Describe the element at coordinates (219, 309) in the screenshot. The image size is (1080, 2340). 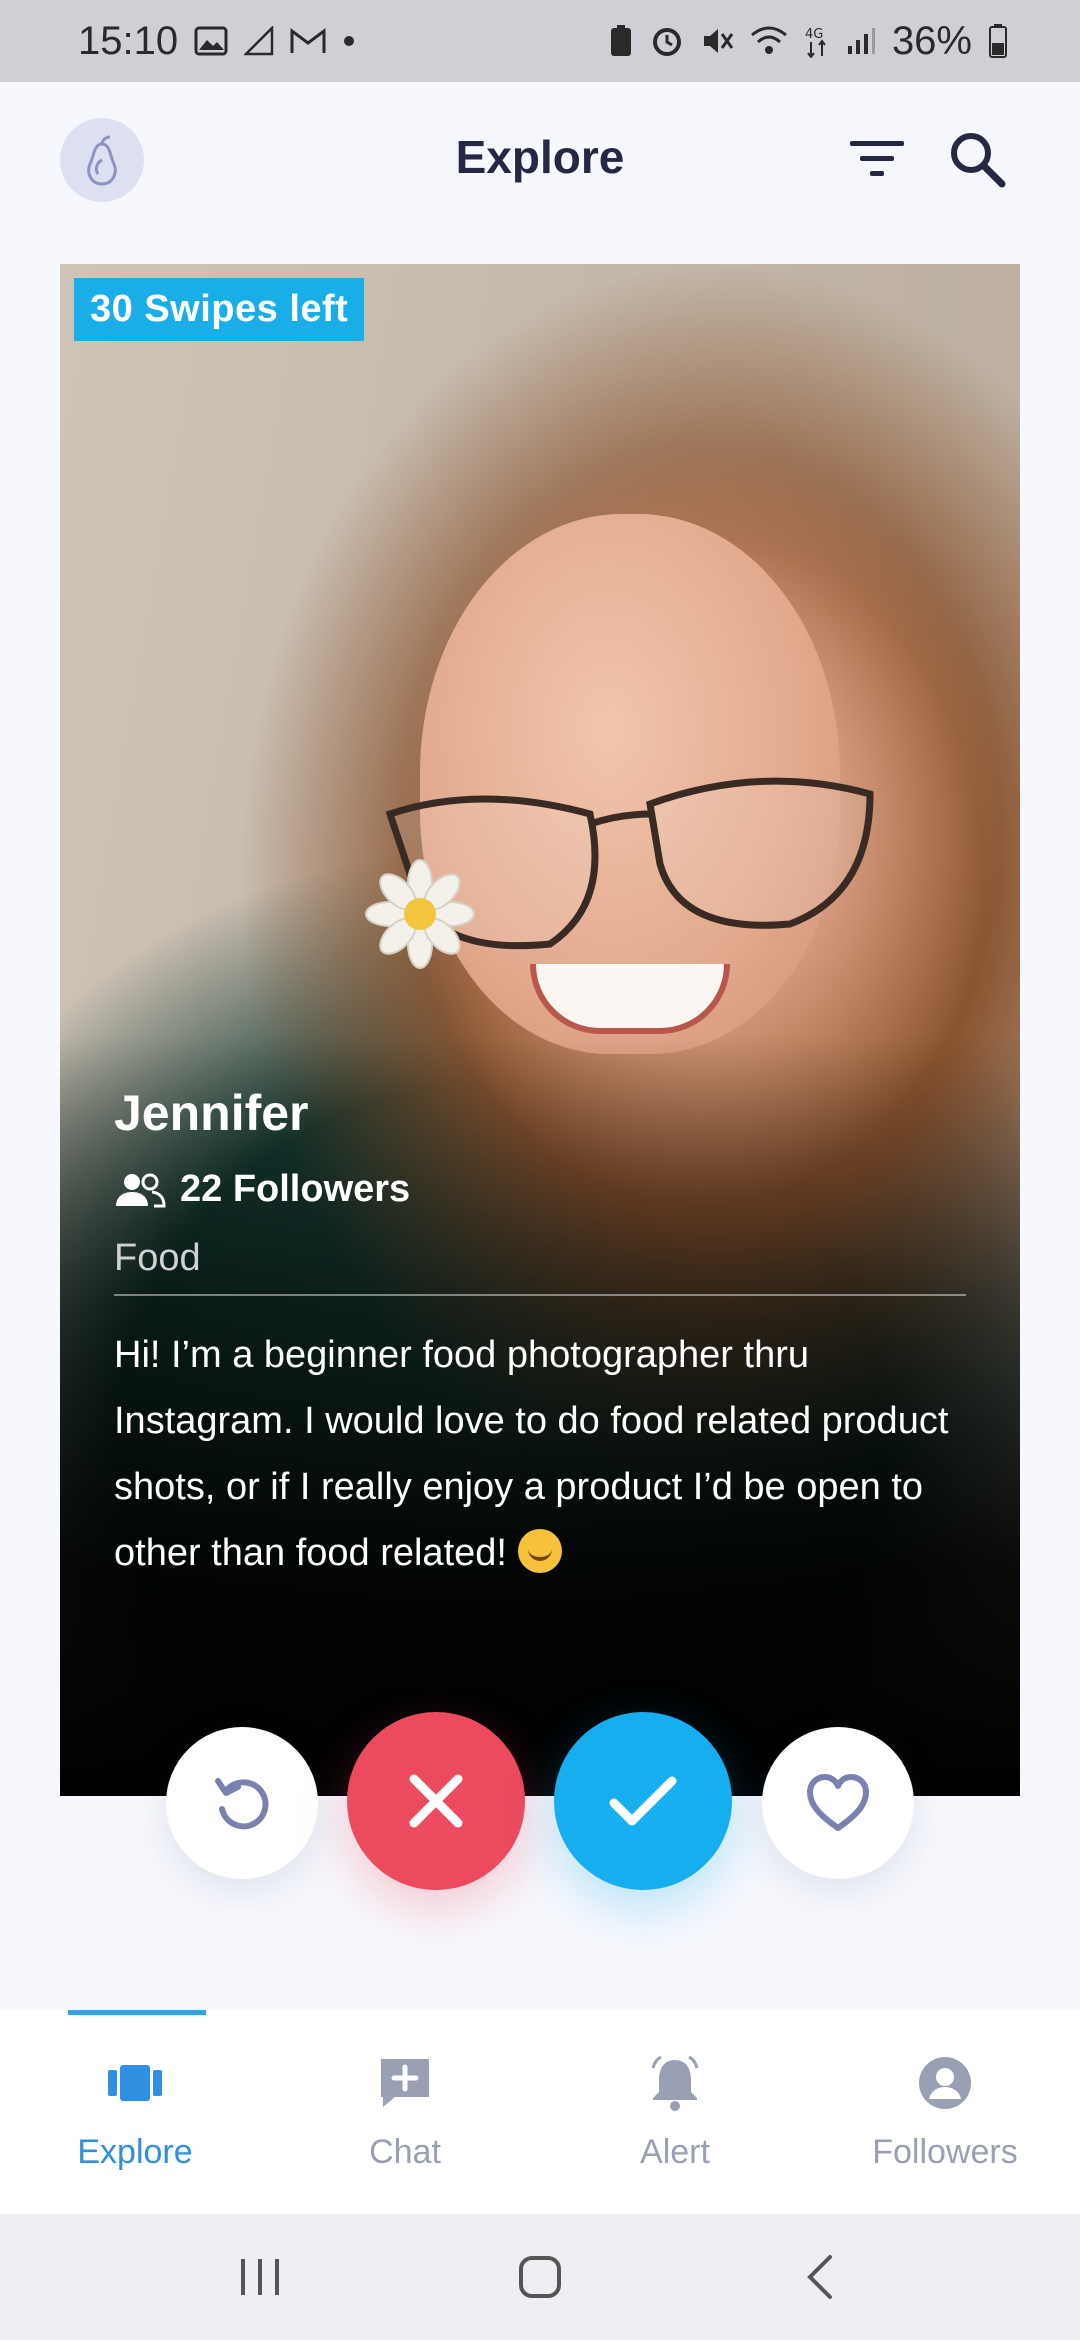
I see `swipes-left-badge: 30 Swipes left` at that location.